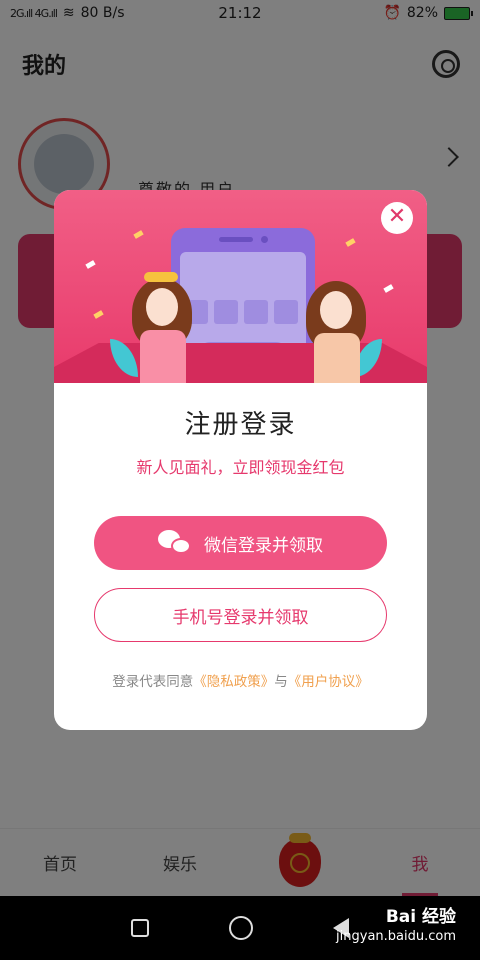 This screenshot has width=480, height=960. I want to click on phone-login-label: 手机号登录并领取, so click(240, 617).